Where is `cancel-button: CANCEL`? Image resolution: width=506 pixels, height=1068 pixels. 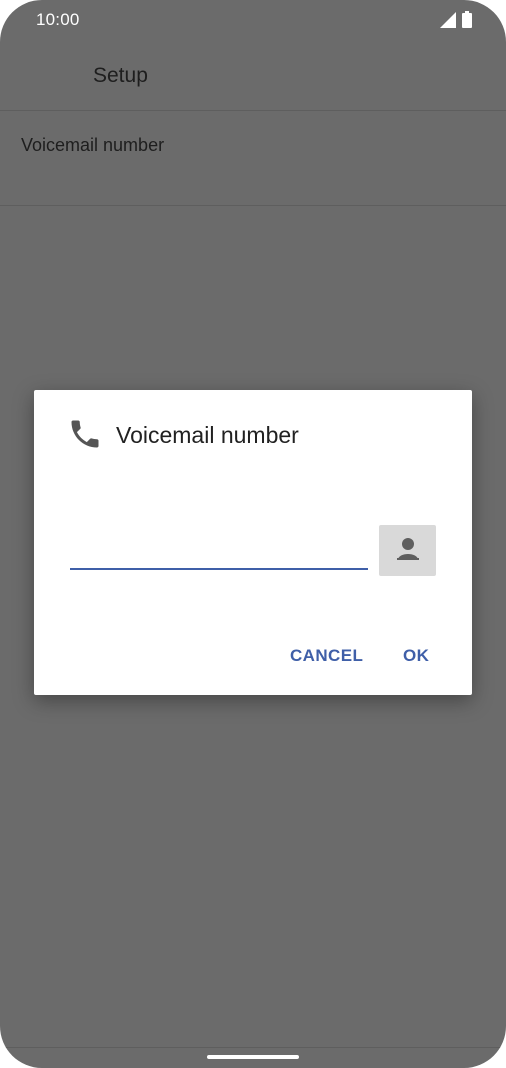 cancel-button: CANCEL is located at coordinates (326, 656).